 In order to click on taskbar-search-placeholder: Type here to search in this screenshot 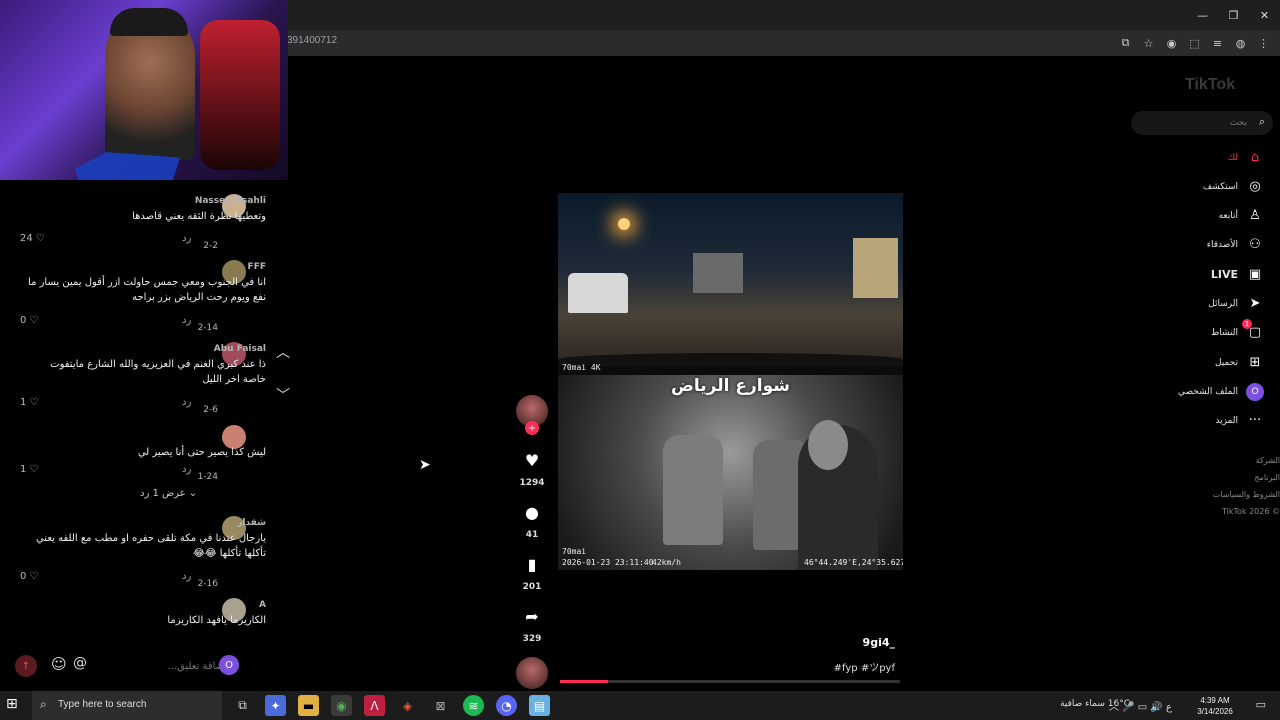, I will do `click(102, 704)`.